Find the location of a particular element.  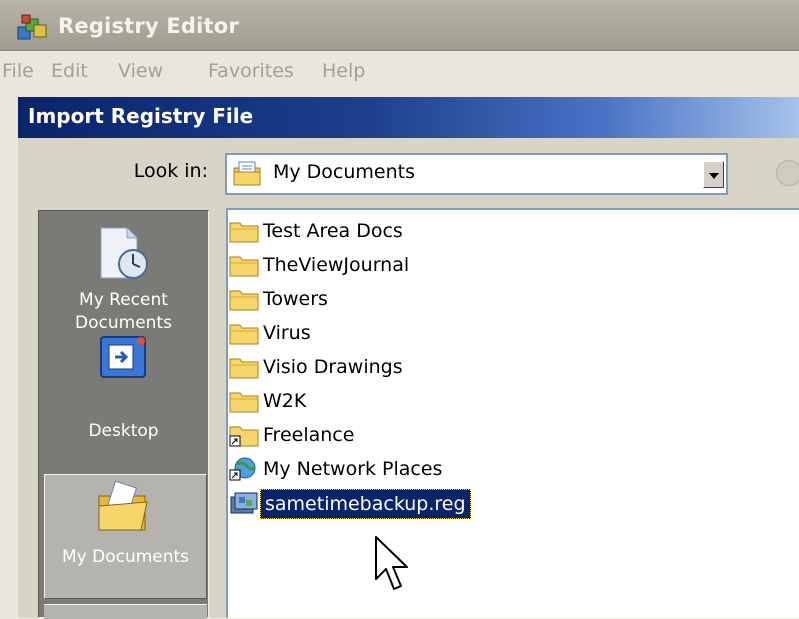

file-name: TheViewJournal is located at coordinates (336, 265).